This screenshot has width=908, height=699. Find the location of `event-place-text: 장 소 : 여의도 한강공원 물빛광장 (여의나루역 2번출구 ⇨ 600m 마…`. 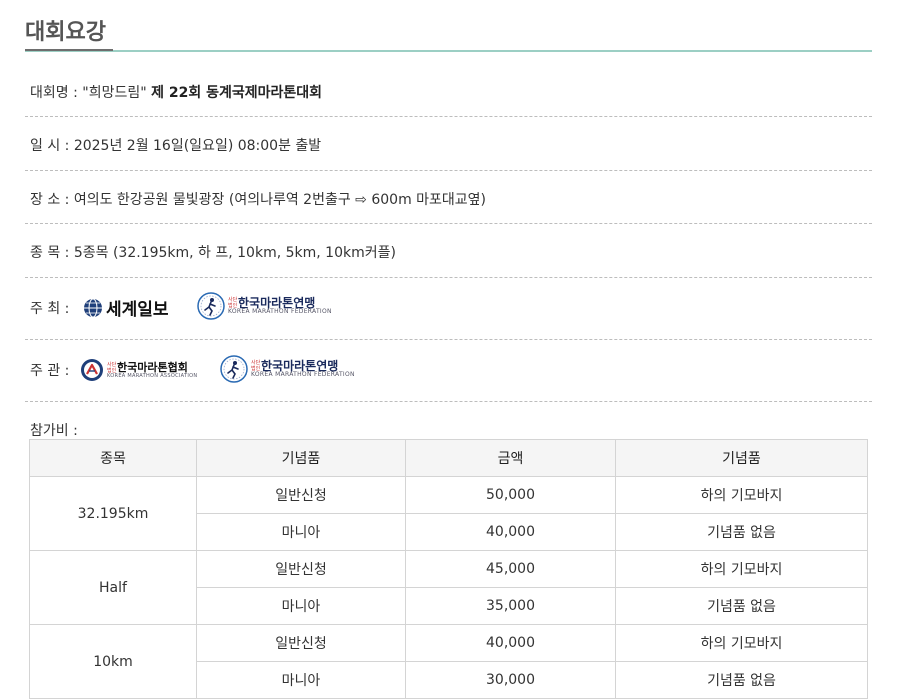

event-place-text: 장 소 : 여의도 한강공원 물빛광장 (여의나루역 2번출구 ⇨ 600m 마… is located at coordinates (258, 200).